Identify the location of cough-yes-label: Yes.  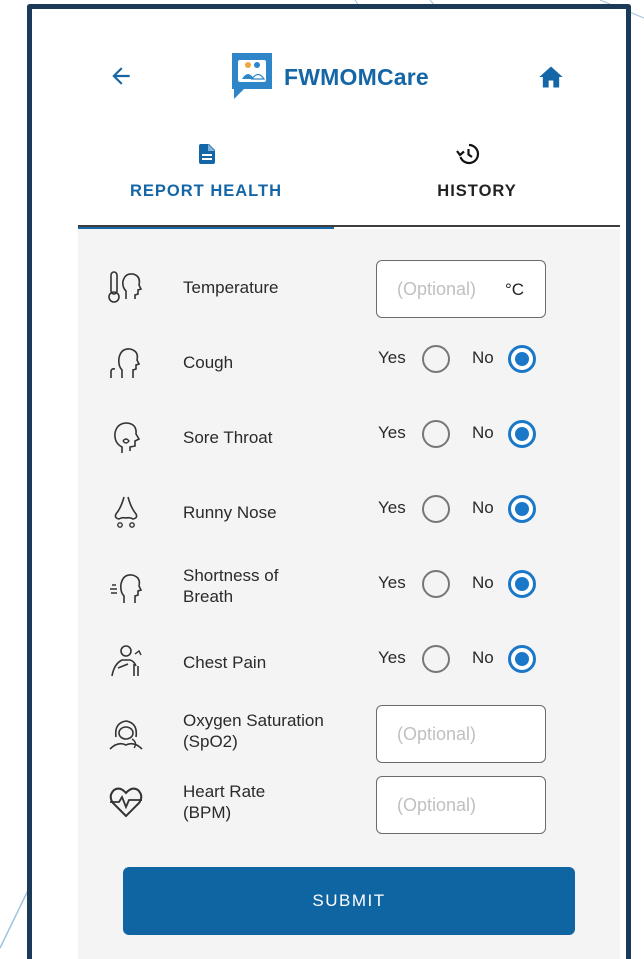
(392, 357).